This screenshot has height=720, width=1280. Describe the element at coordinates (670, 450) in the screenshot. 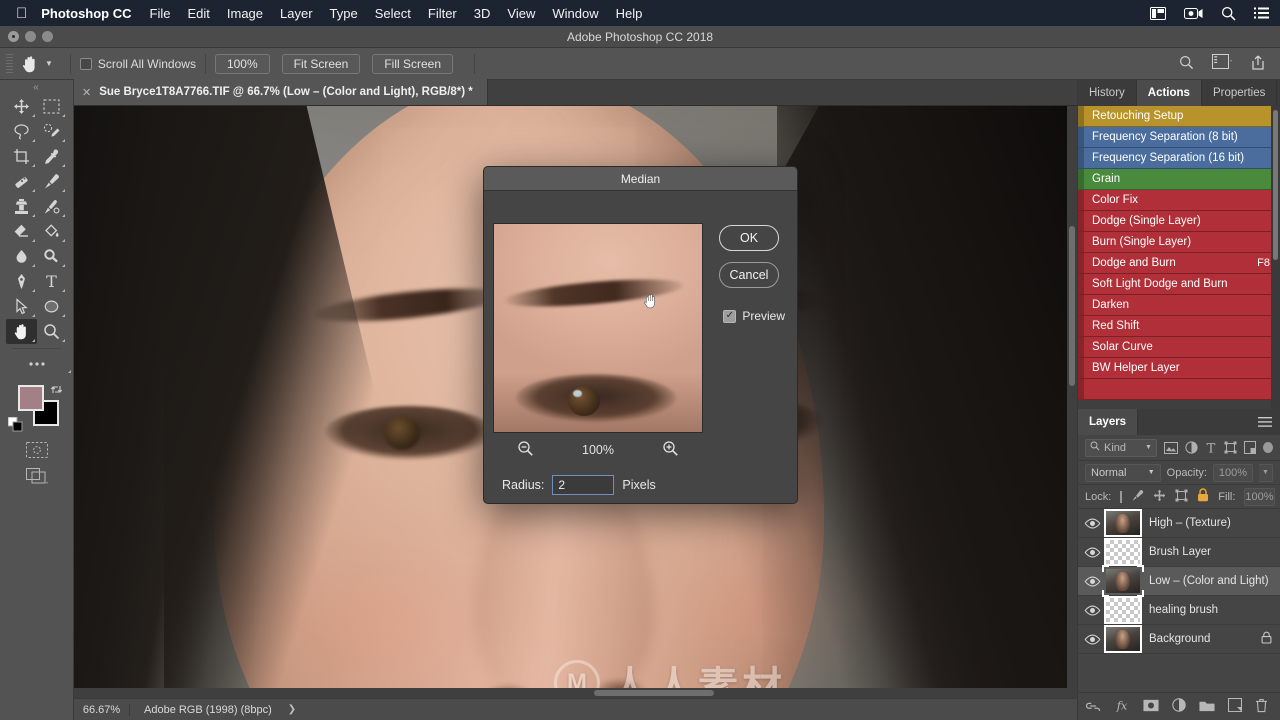

I see `zoom-in-icon` at that location.